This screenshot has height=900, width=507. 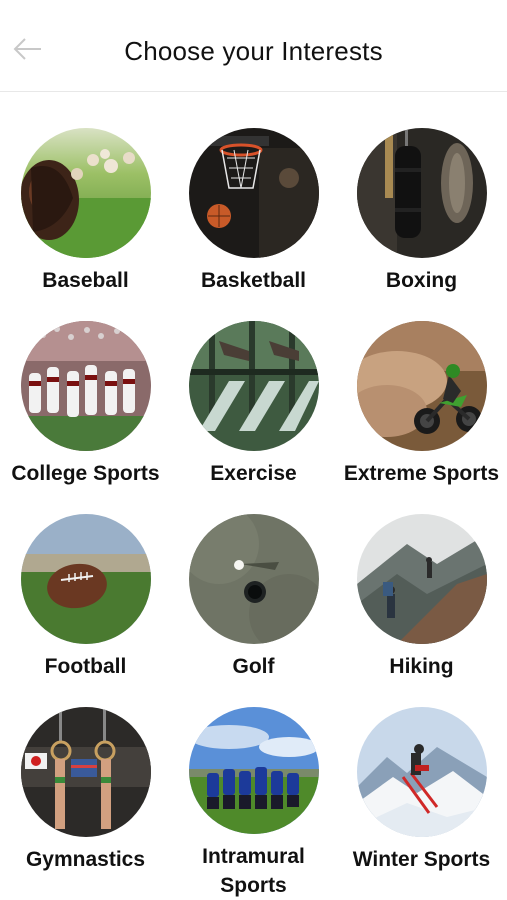 I want to click on interest-label: Basketball, so click(x=253, y=280).